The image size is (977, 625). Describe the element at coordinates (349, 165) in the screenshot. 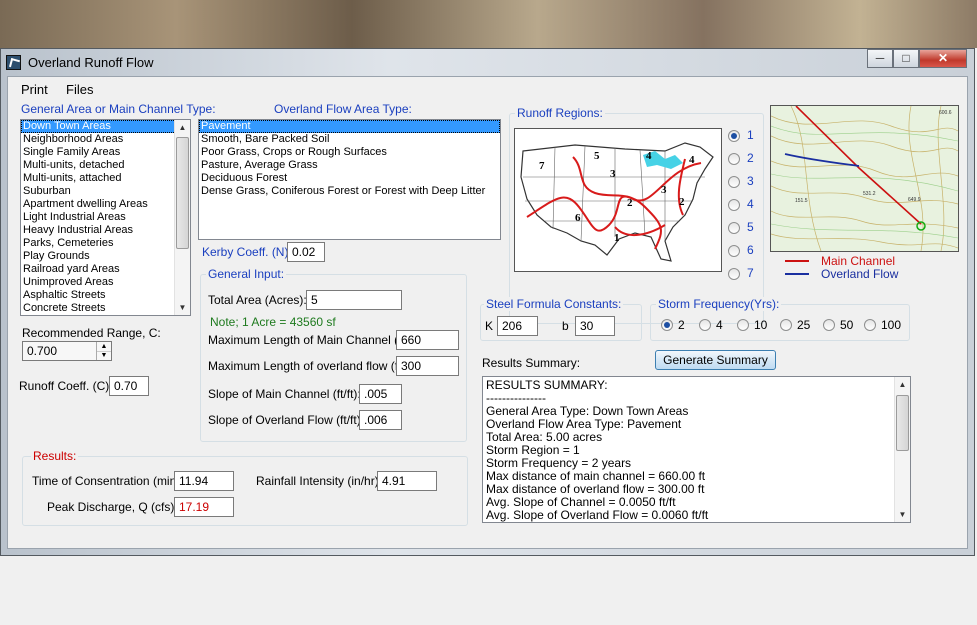

I see `overland-flow-item: Pasture, Average Grass` at that location.